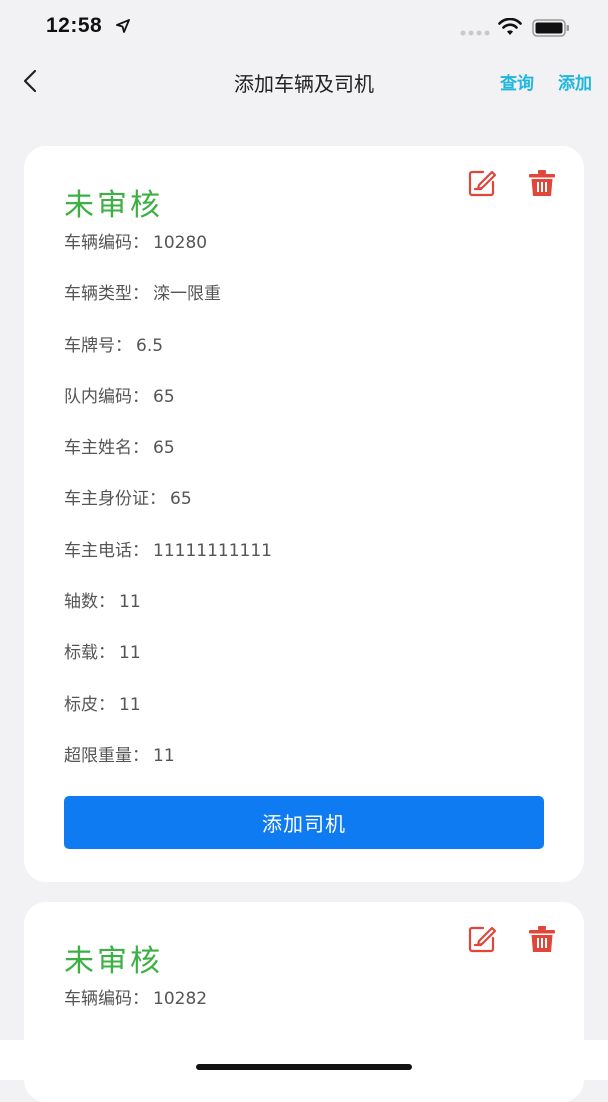 Image resolution: width=608 pixels, height=1102 pixels. What do you see at coordinates (74, 25) in the screenshot?
I see `status-time: 12:58` at bounding box center [74, 25].